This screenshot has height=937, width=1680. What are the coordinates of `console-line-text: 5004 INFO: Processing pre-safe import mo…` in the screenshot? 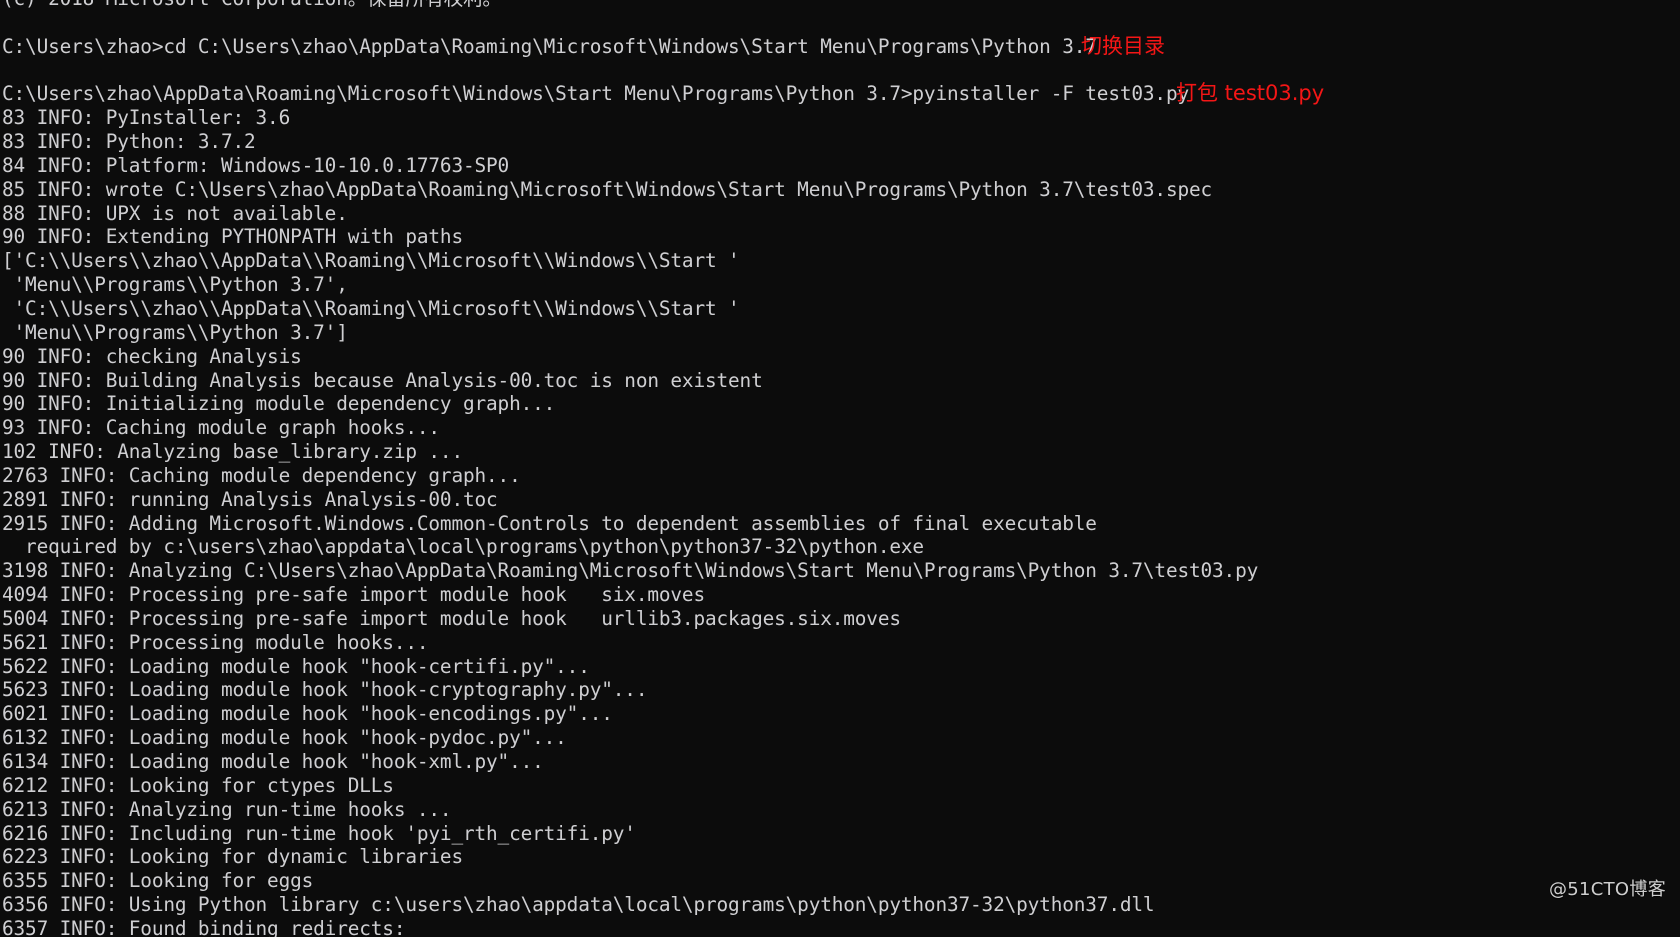 It's located at (451, 618).